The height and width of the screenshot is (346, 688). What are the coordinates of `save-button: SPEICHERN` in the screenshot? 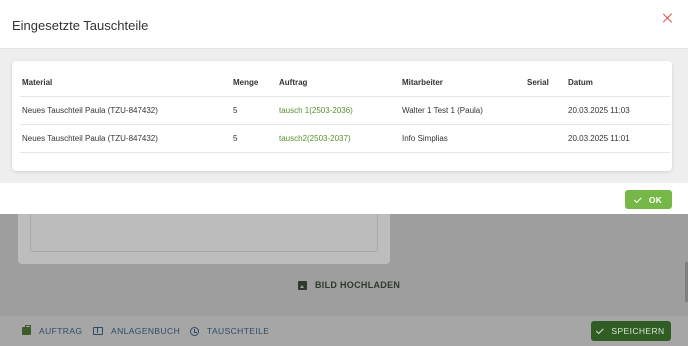 It's located at (631, 331).